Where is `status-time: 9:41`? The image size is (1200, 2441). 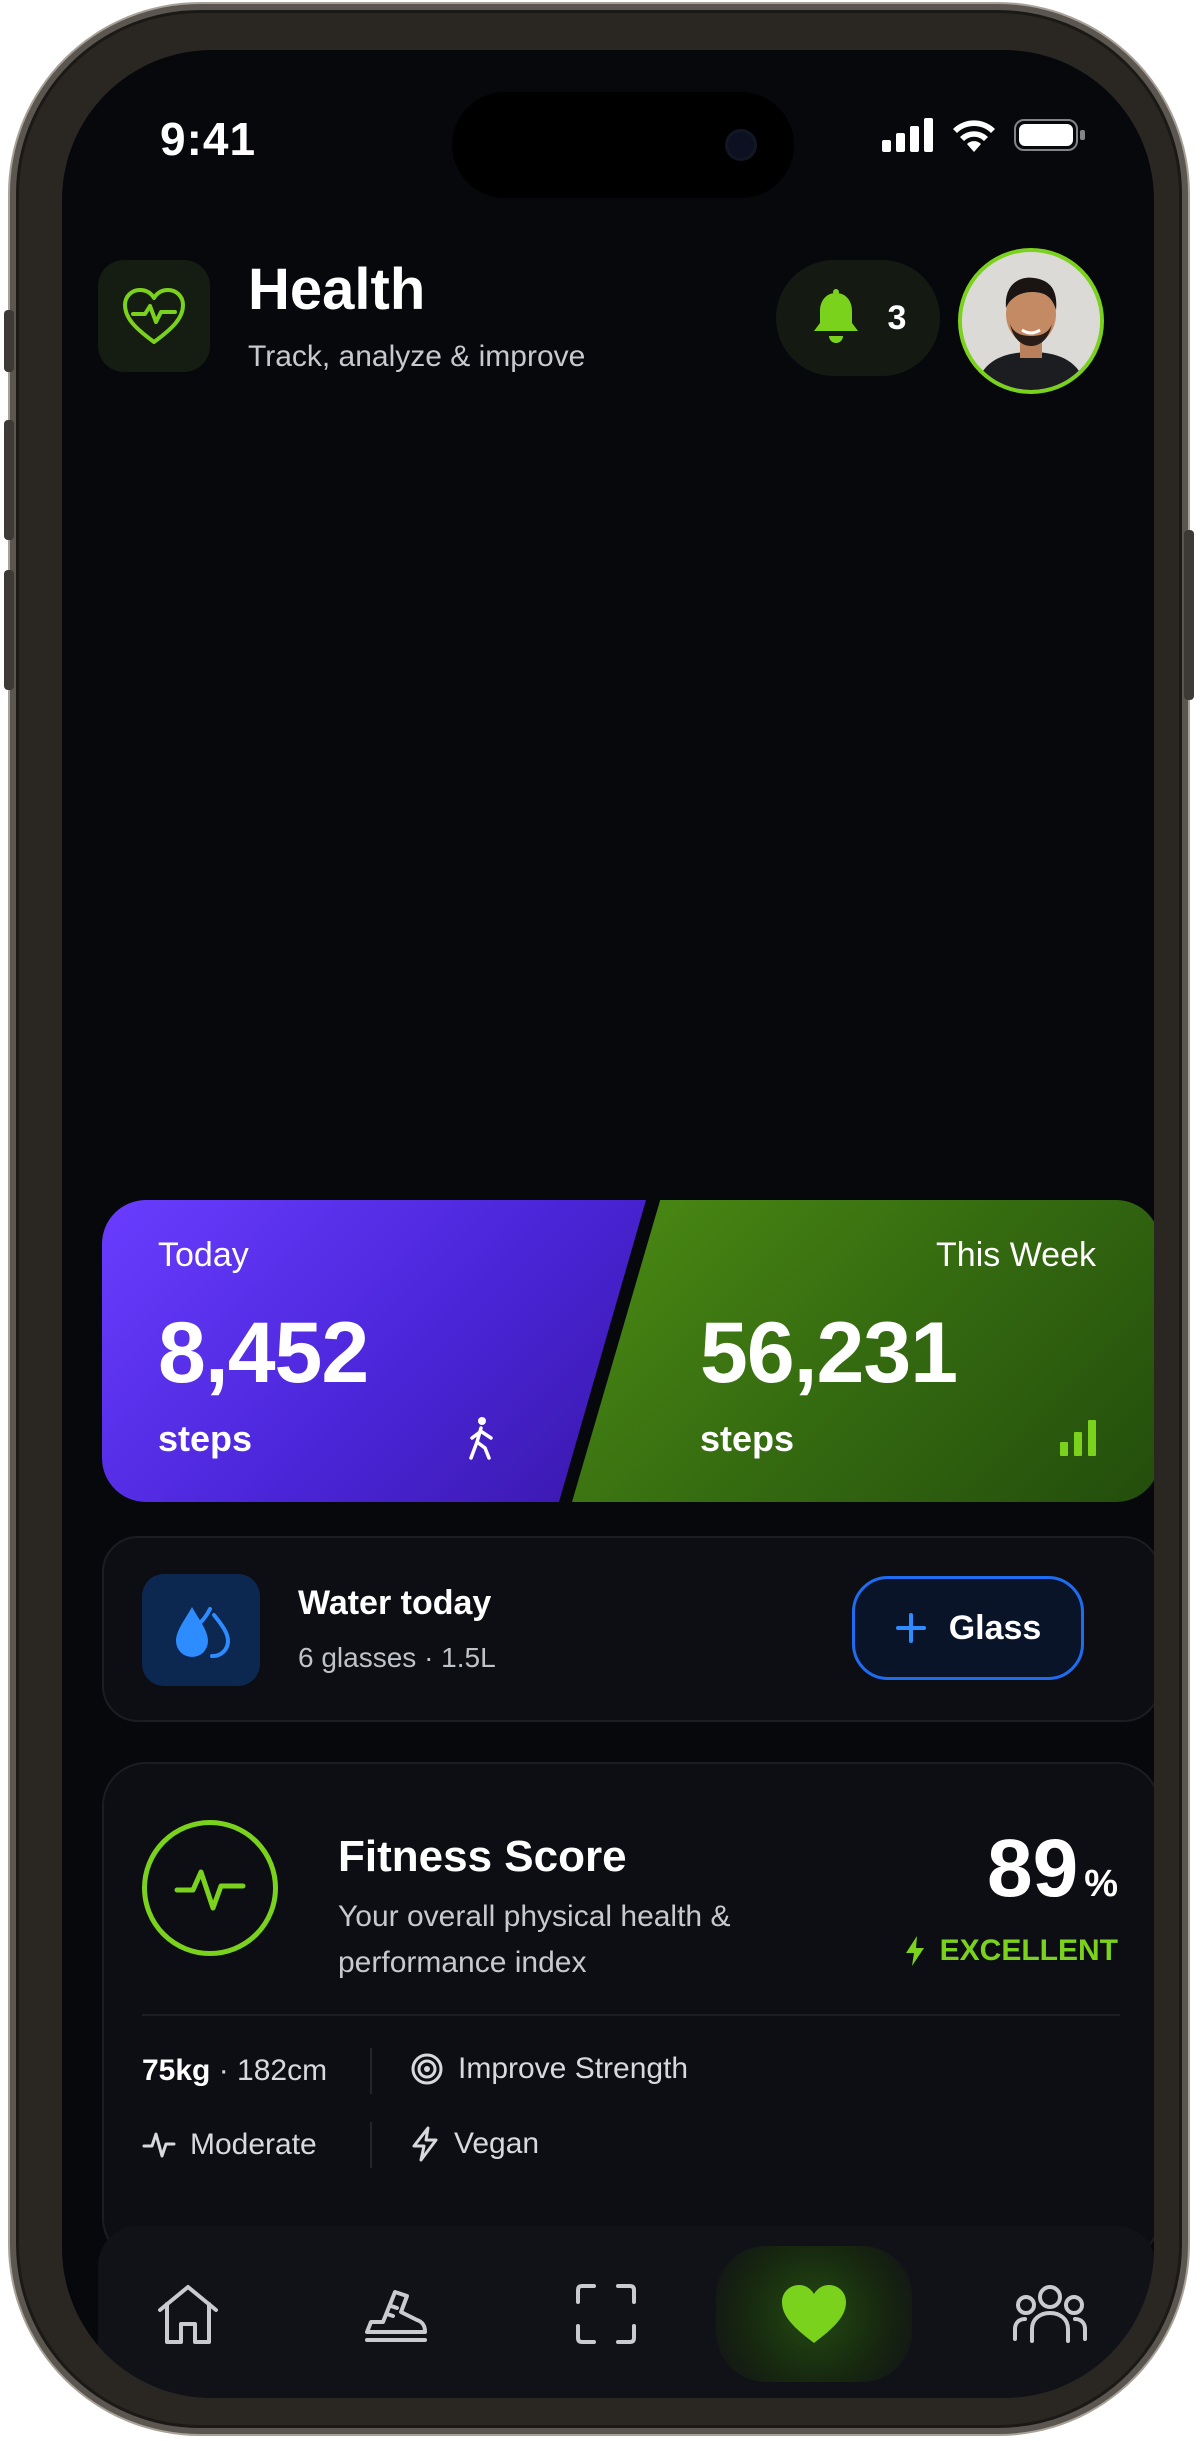
status-time: 9:41 is located at coordinates (208, 139).